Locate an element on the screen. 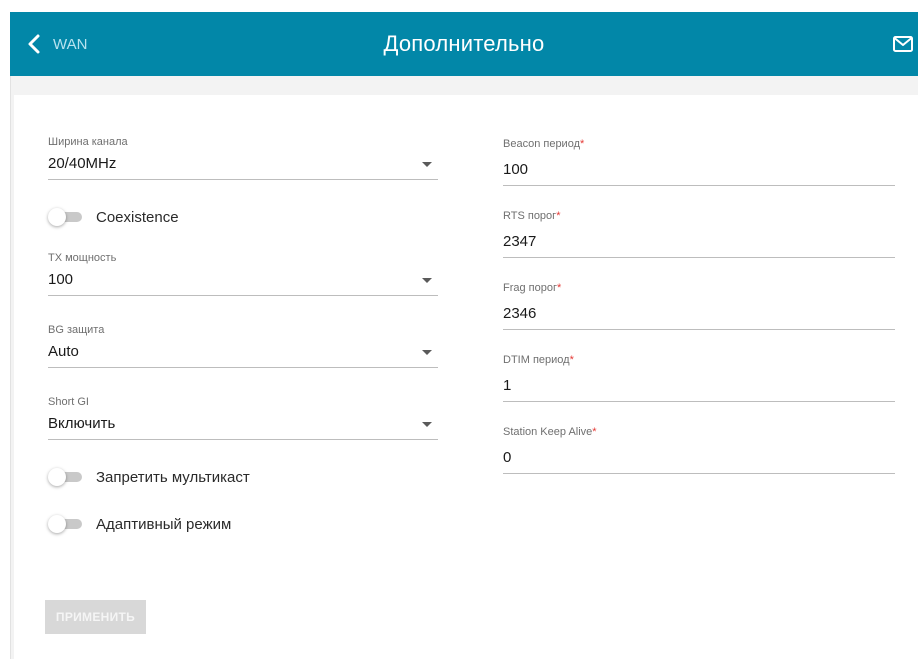 This screenshot has height=659, width=918. short-gi-select: Short GI Включить is located at coordinates (243, 417).